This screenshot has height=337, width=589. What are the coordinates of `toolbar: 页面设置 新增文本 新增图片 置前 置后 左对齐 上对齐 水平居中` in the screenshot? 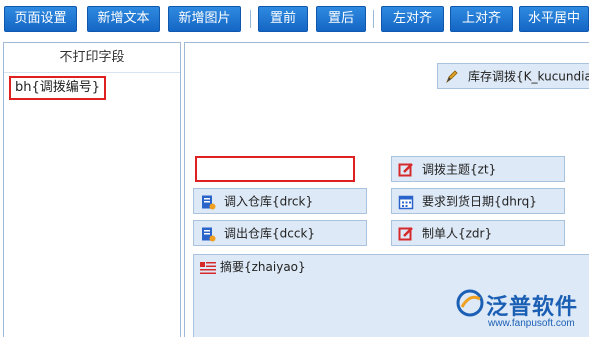 It's located at (294, 20).